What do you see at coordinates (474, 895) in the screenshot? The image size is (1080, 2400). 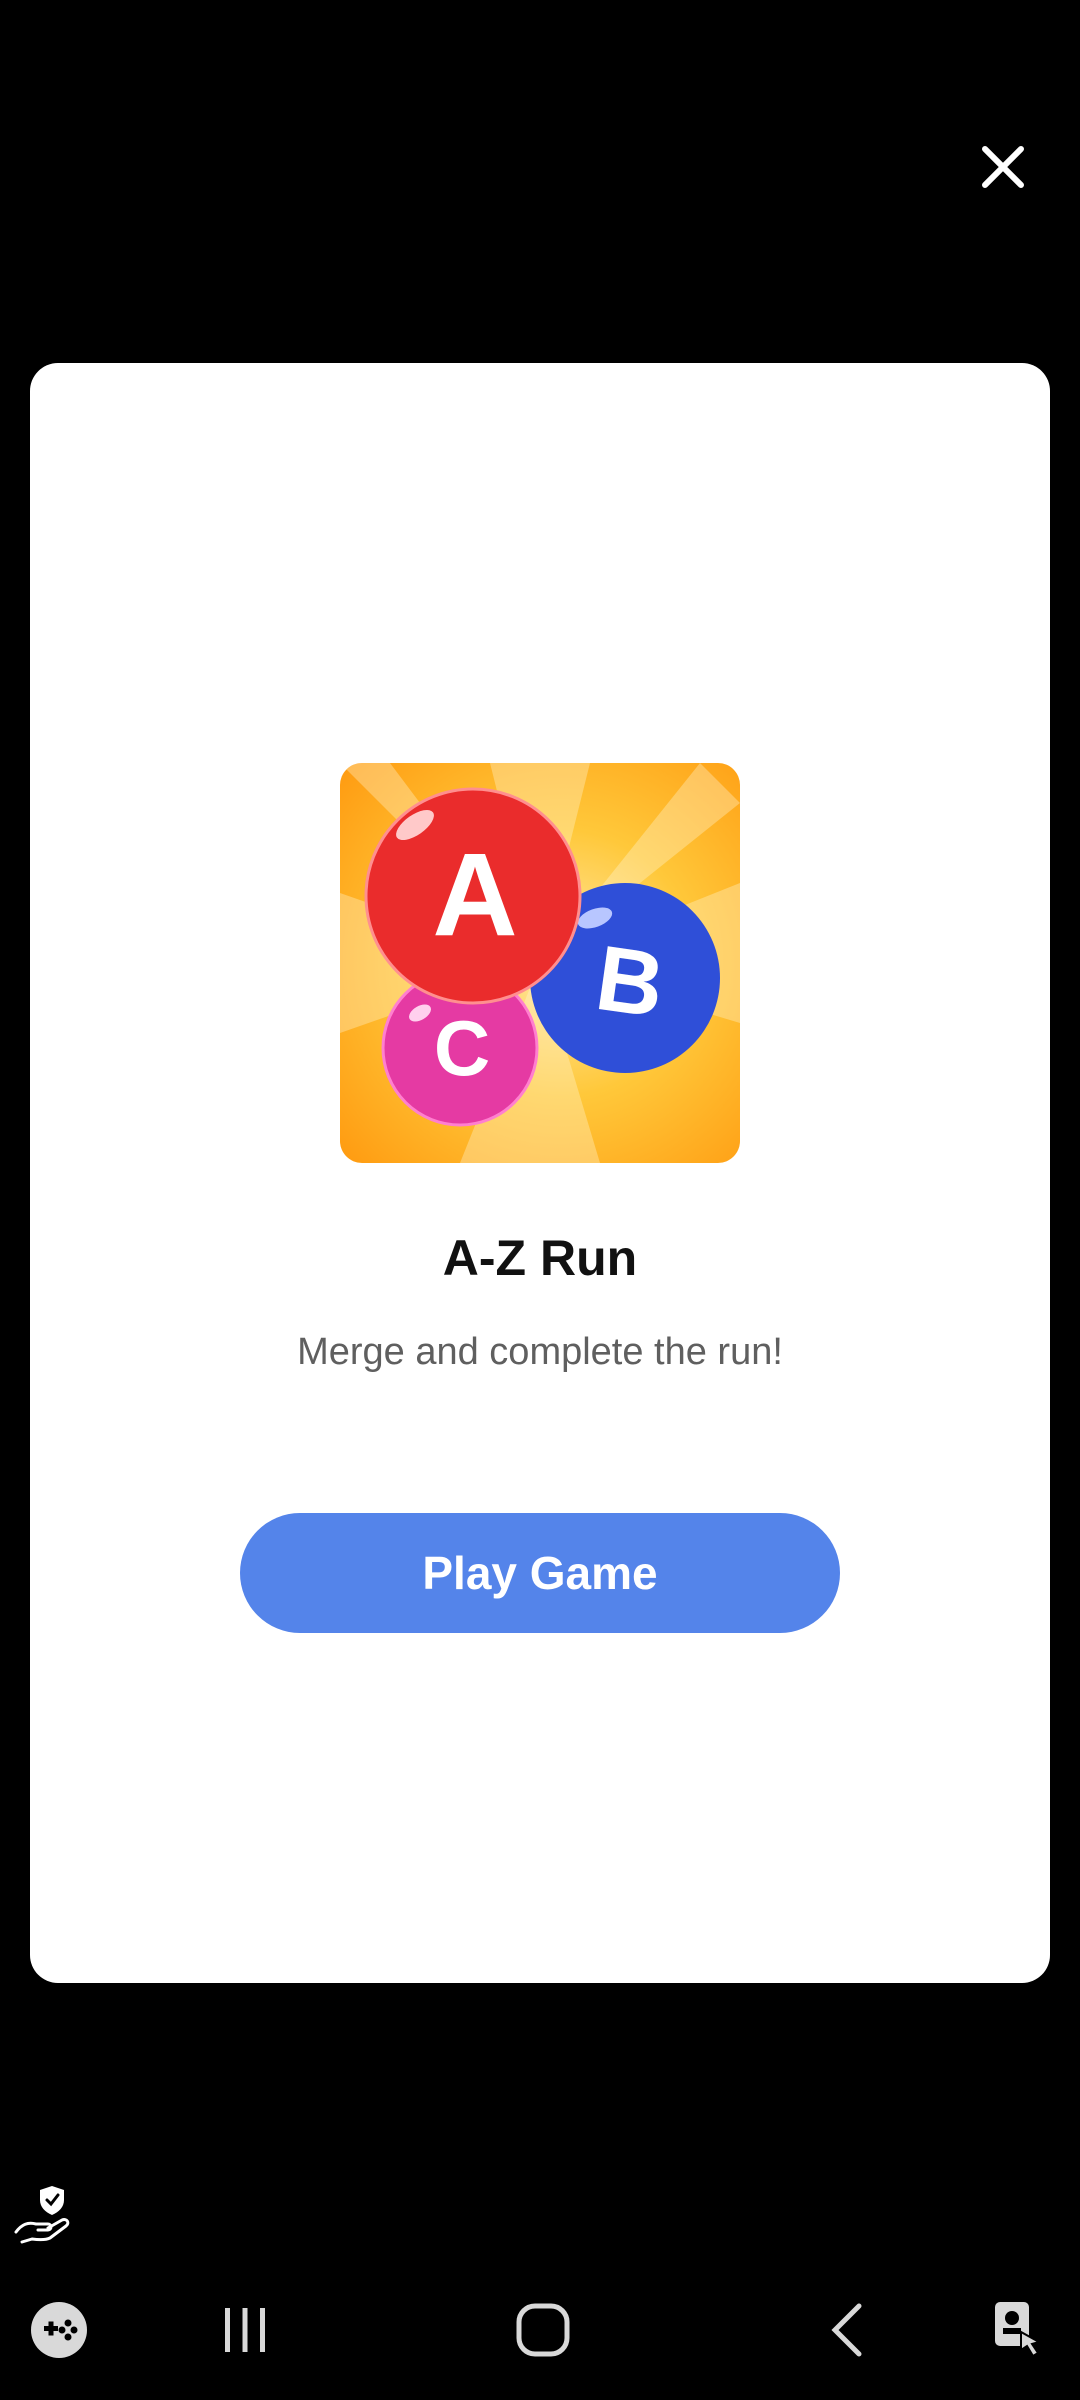 I see `letter-a: A` at bounding box center [474, 895].